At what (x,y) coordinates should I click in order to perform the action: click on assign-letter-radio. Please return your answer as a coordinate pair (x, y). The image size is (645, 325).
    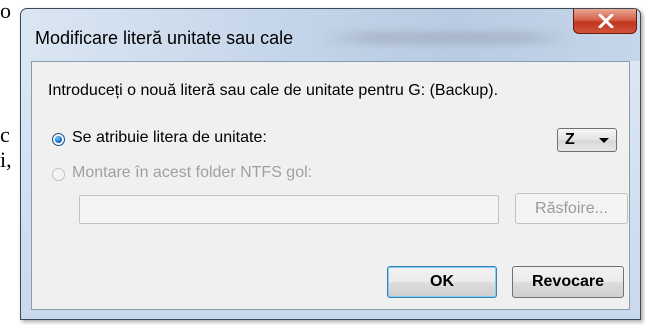
    Looking at the image, I should click on (58, 139).